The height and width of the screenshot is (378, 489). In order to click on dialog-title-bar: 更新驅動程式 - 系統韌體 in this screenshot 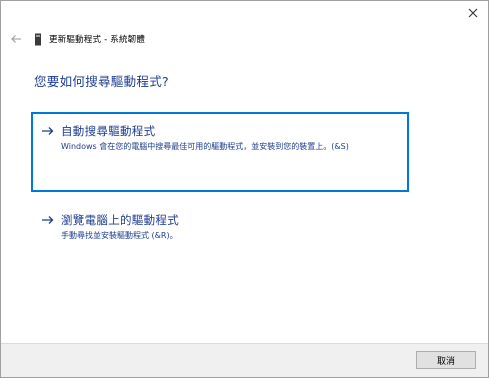, I will do `click(229, 39)`.